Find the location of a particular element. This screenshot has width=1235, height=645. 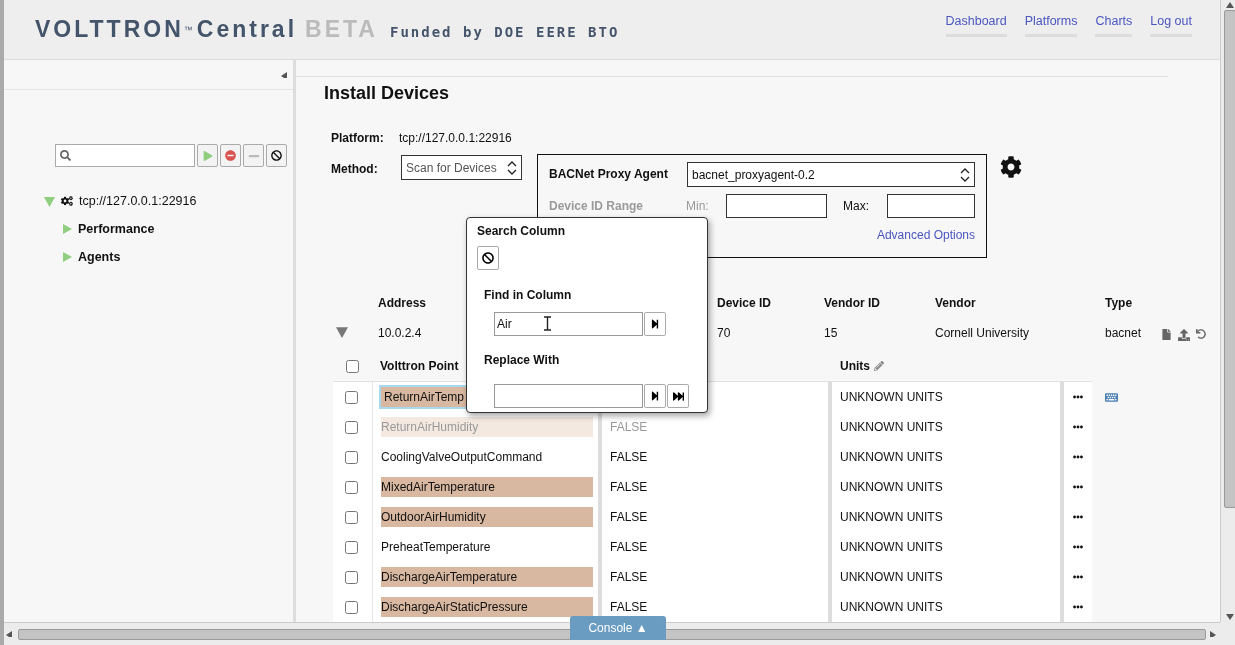

tree-item: Agents is located at coordinates (99, 257).